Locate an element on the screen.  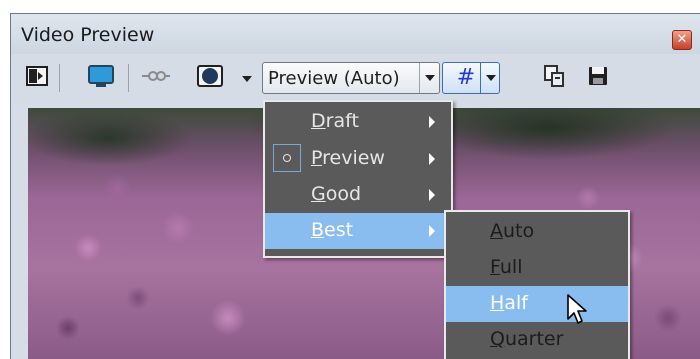
menu-item-draft: Draft is located at coordinates (358, 122).